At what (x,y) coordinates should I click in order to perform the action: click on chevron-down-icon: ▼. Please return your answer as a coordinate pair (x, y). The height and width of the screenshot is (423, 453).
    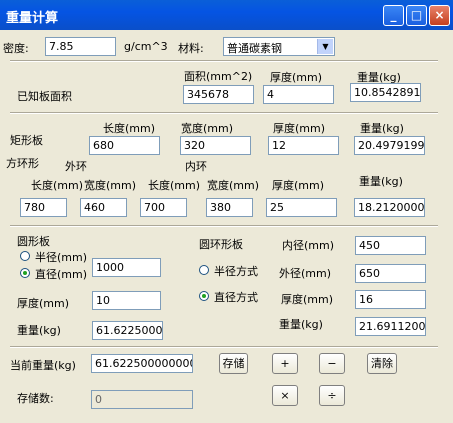
    Looking at the image, I should click on (325, 46).